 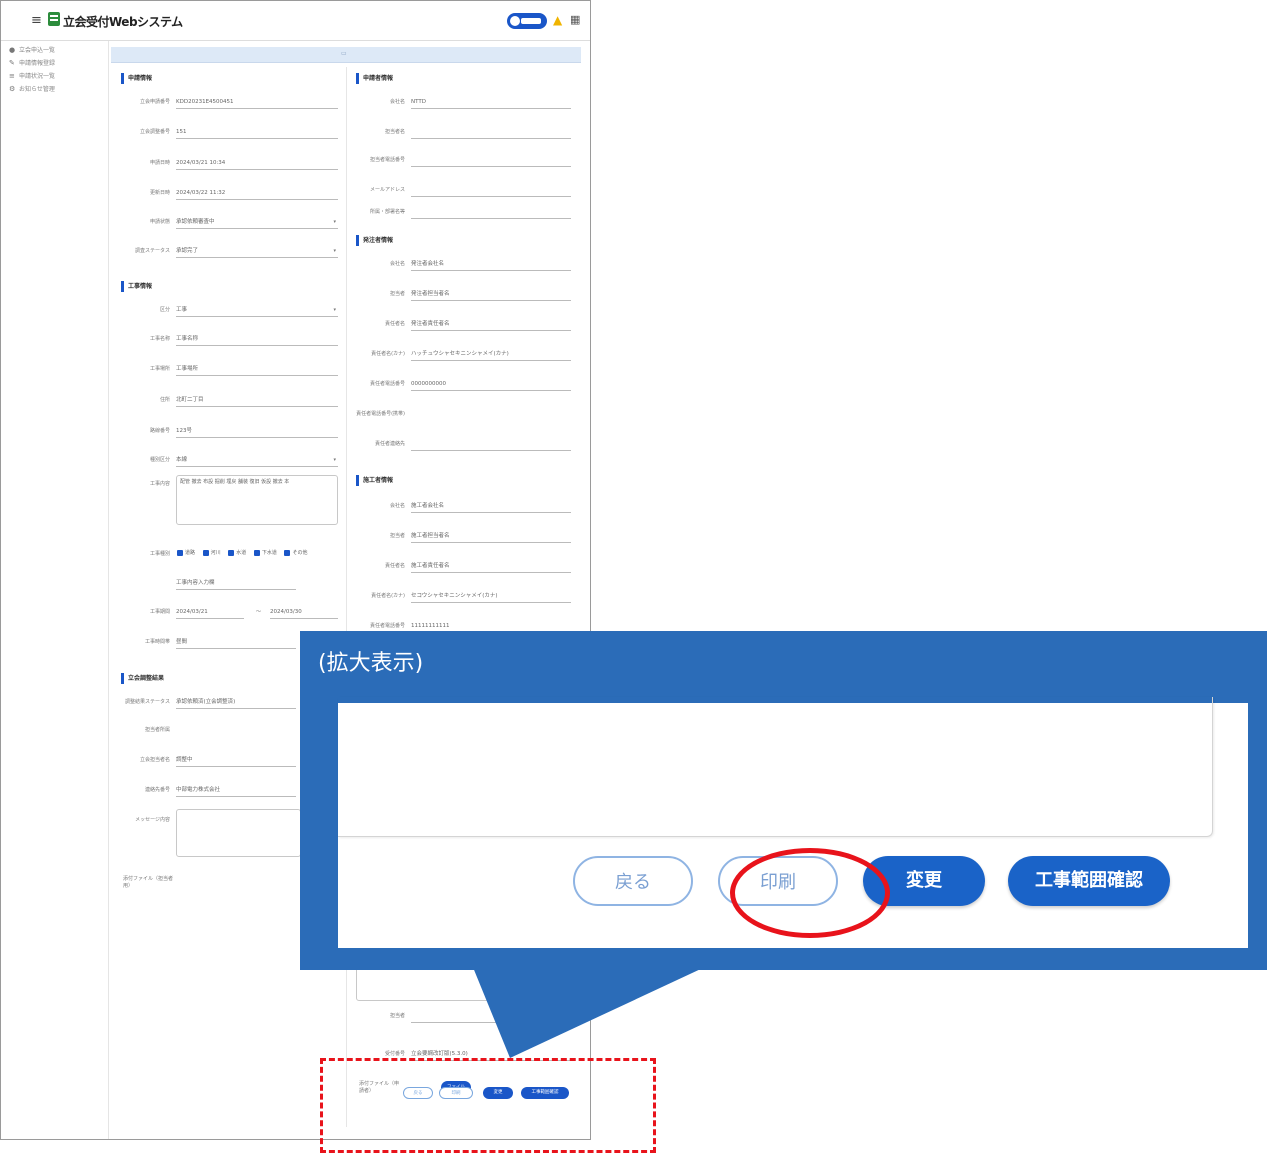 What do you see at coordinates (32, 75) in the screenshot?
I see `sidebar-item-3: ≡ 申請状況一覧` at bounding box center [32, 75].